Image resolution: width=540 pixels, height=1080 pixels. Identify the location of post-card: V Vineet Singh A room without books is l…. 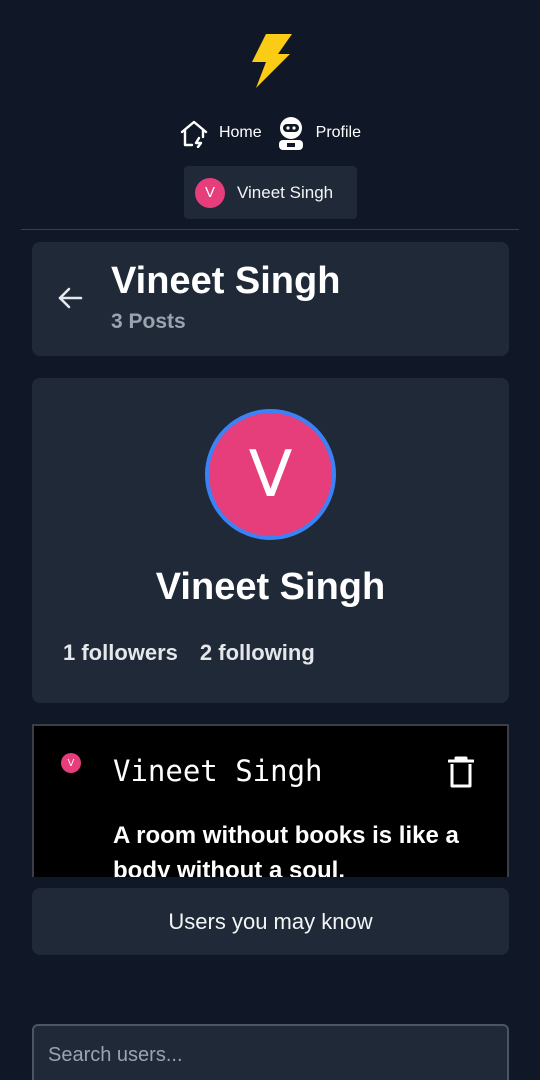
(270, 800).